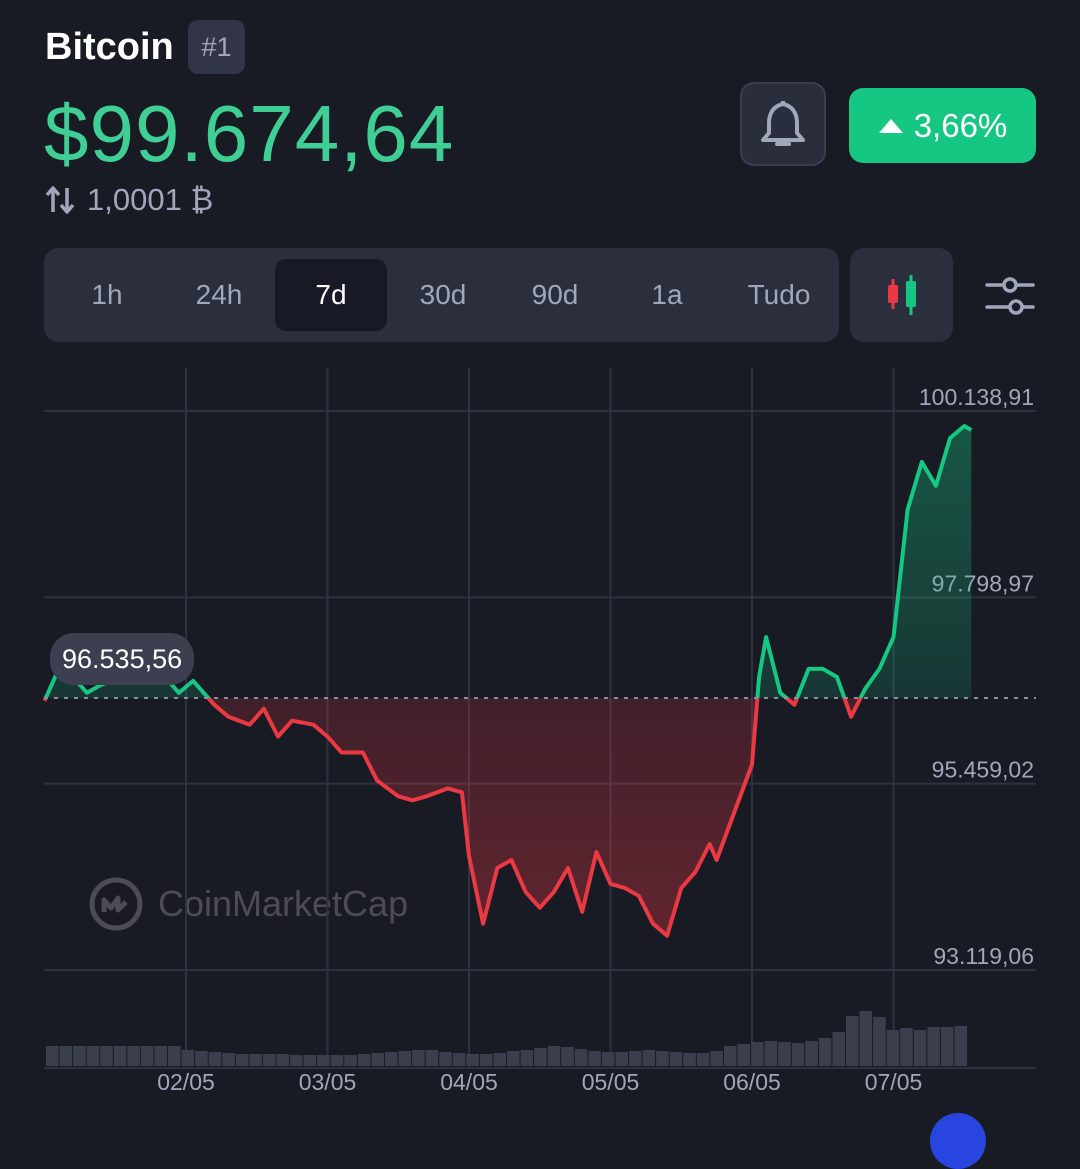 This screenshot has width=1080, height=1169. Describe the element at coordinates (890, 125) in the screenshot. I see `caret-up-icon` at that location.